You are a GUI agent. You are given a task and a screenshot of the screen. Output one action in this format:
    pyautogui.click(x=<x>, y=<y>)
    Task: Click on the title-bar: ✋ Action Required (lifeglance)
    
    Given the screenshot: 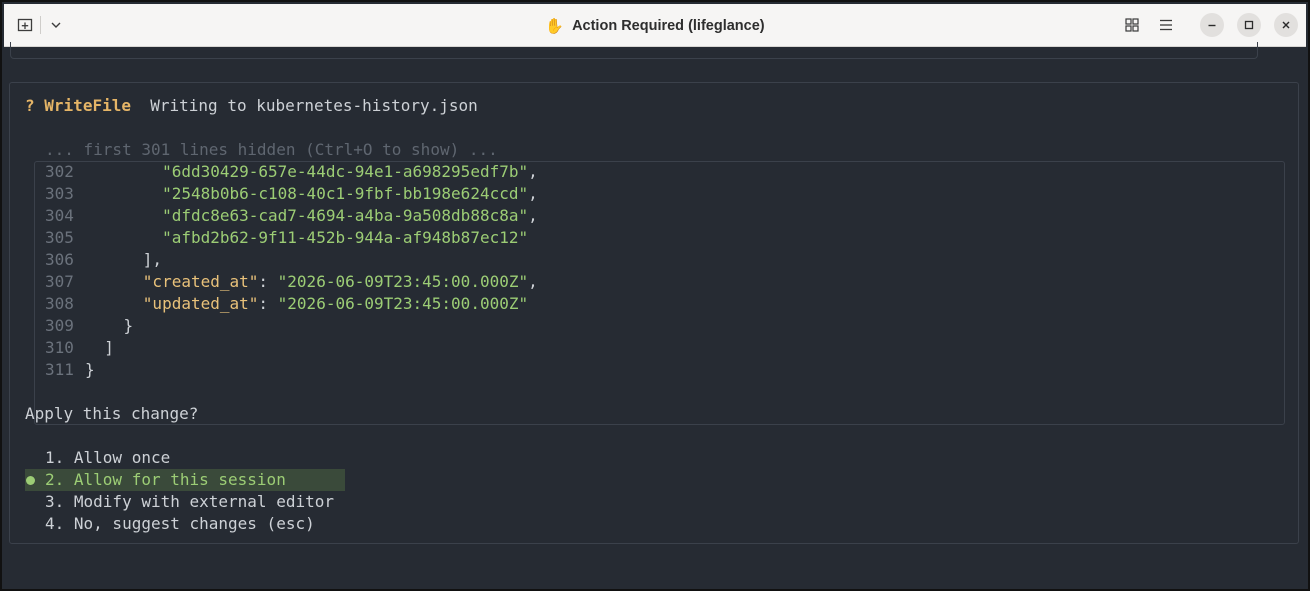 What is the action you would take?
    pyautogui.click(x=655, y=25)
    